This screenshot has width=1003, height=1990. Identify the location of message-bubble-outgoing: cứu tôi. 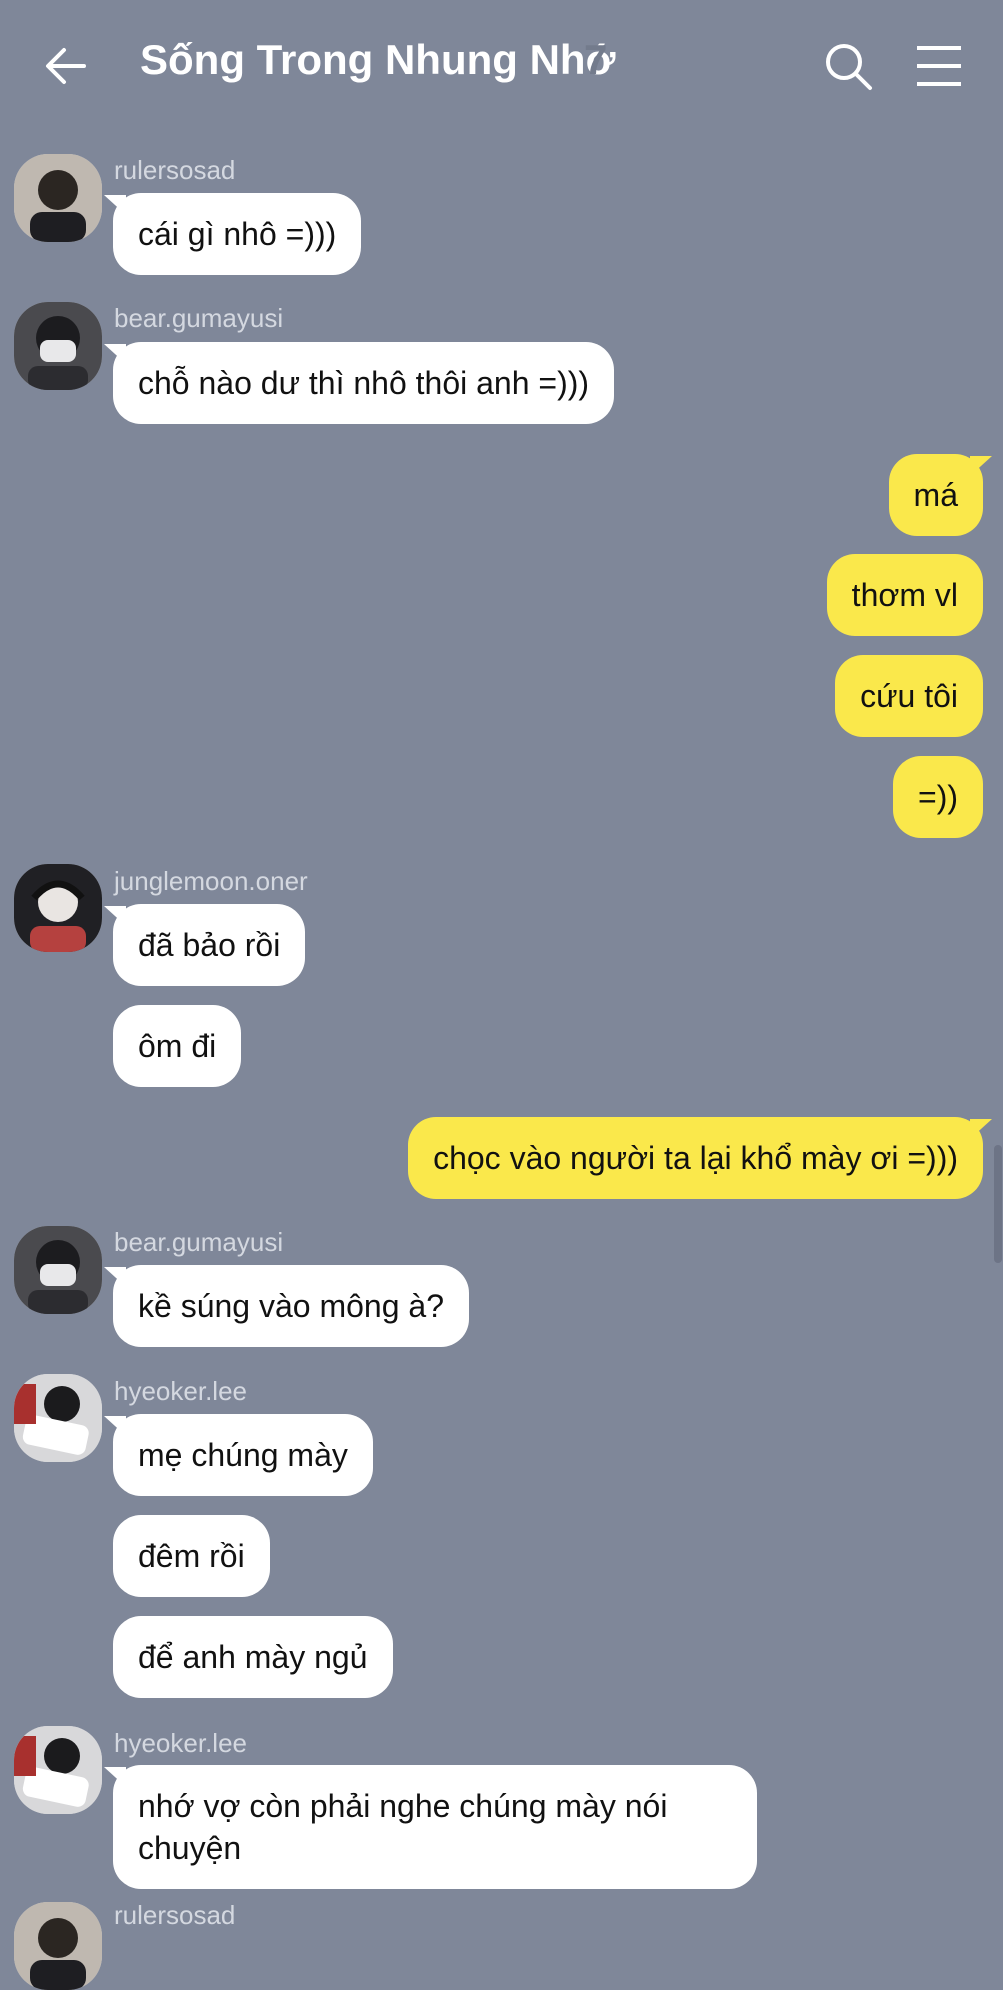
(909, 696).